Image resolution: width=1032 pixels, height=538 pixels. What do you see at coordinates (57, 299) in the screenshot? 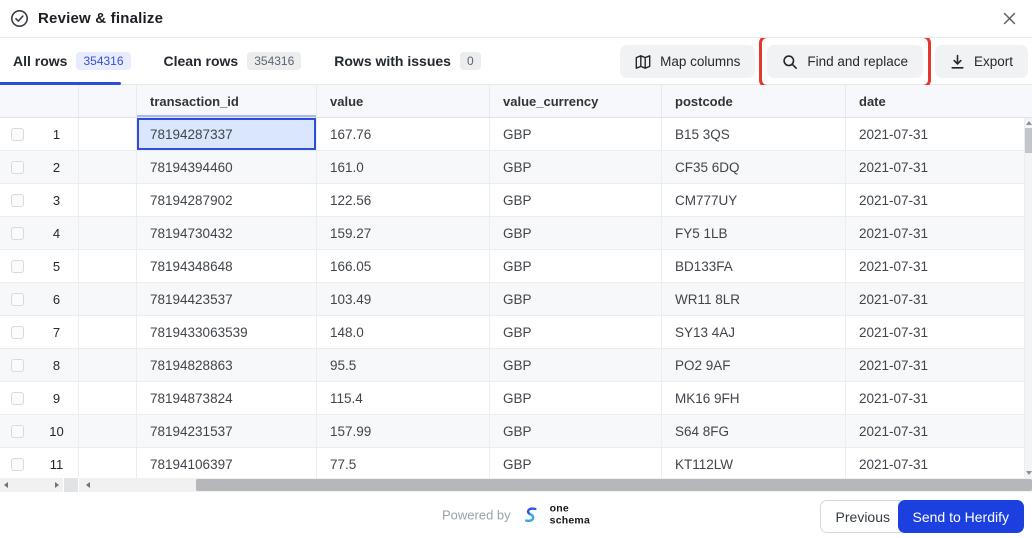
I see `row-number: 6` at bounding box center [57, 299].